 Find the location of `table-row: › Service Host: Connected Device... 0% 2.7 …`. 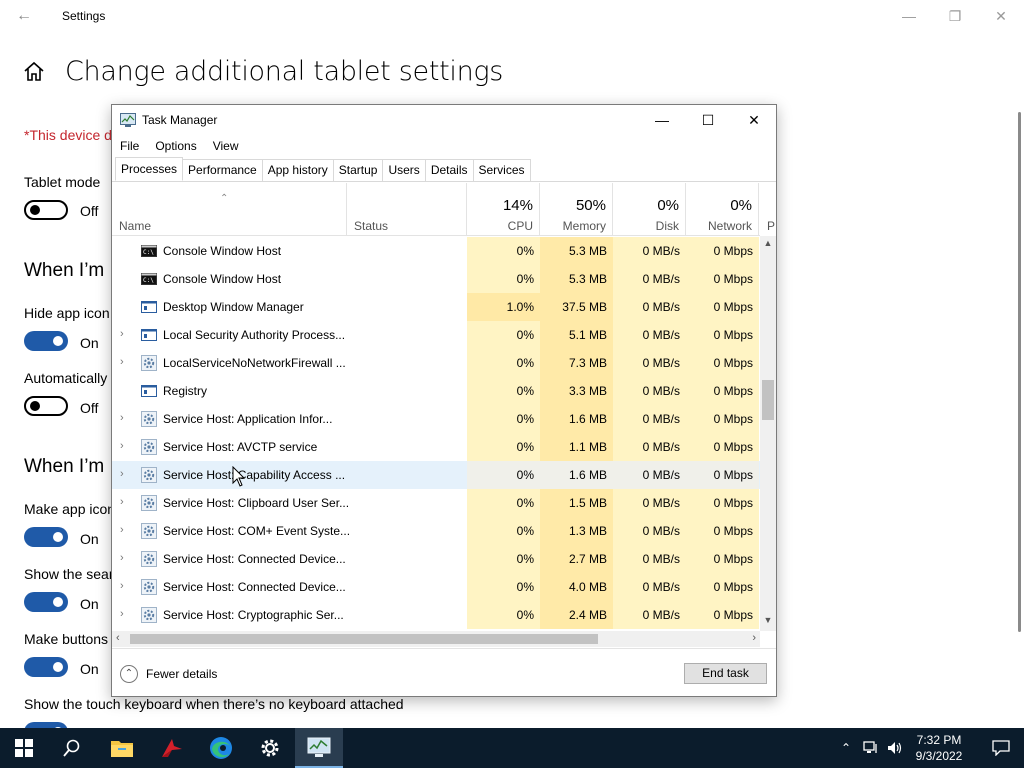

table-row: › Service Host: Connected Device... 0% 2.7 … is located at coordinates (436, 559).